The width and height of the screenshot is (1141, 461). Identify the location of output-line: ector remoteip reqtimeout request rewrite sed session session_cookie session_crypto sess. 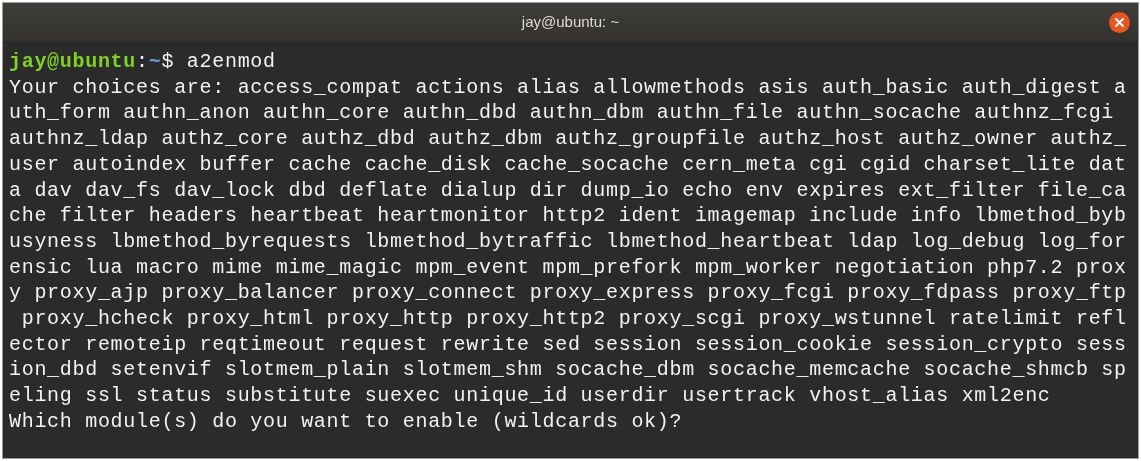
(568, 344).